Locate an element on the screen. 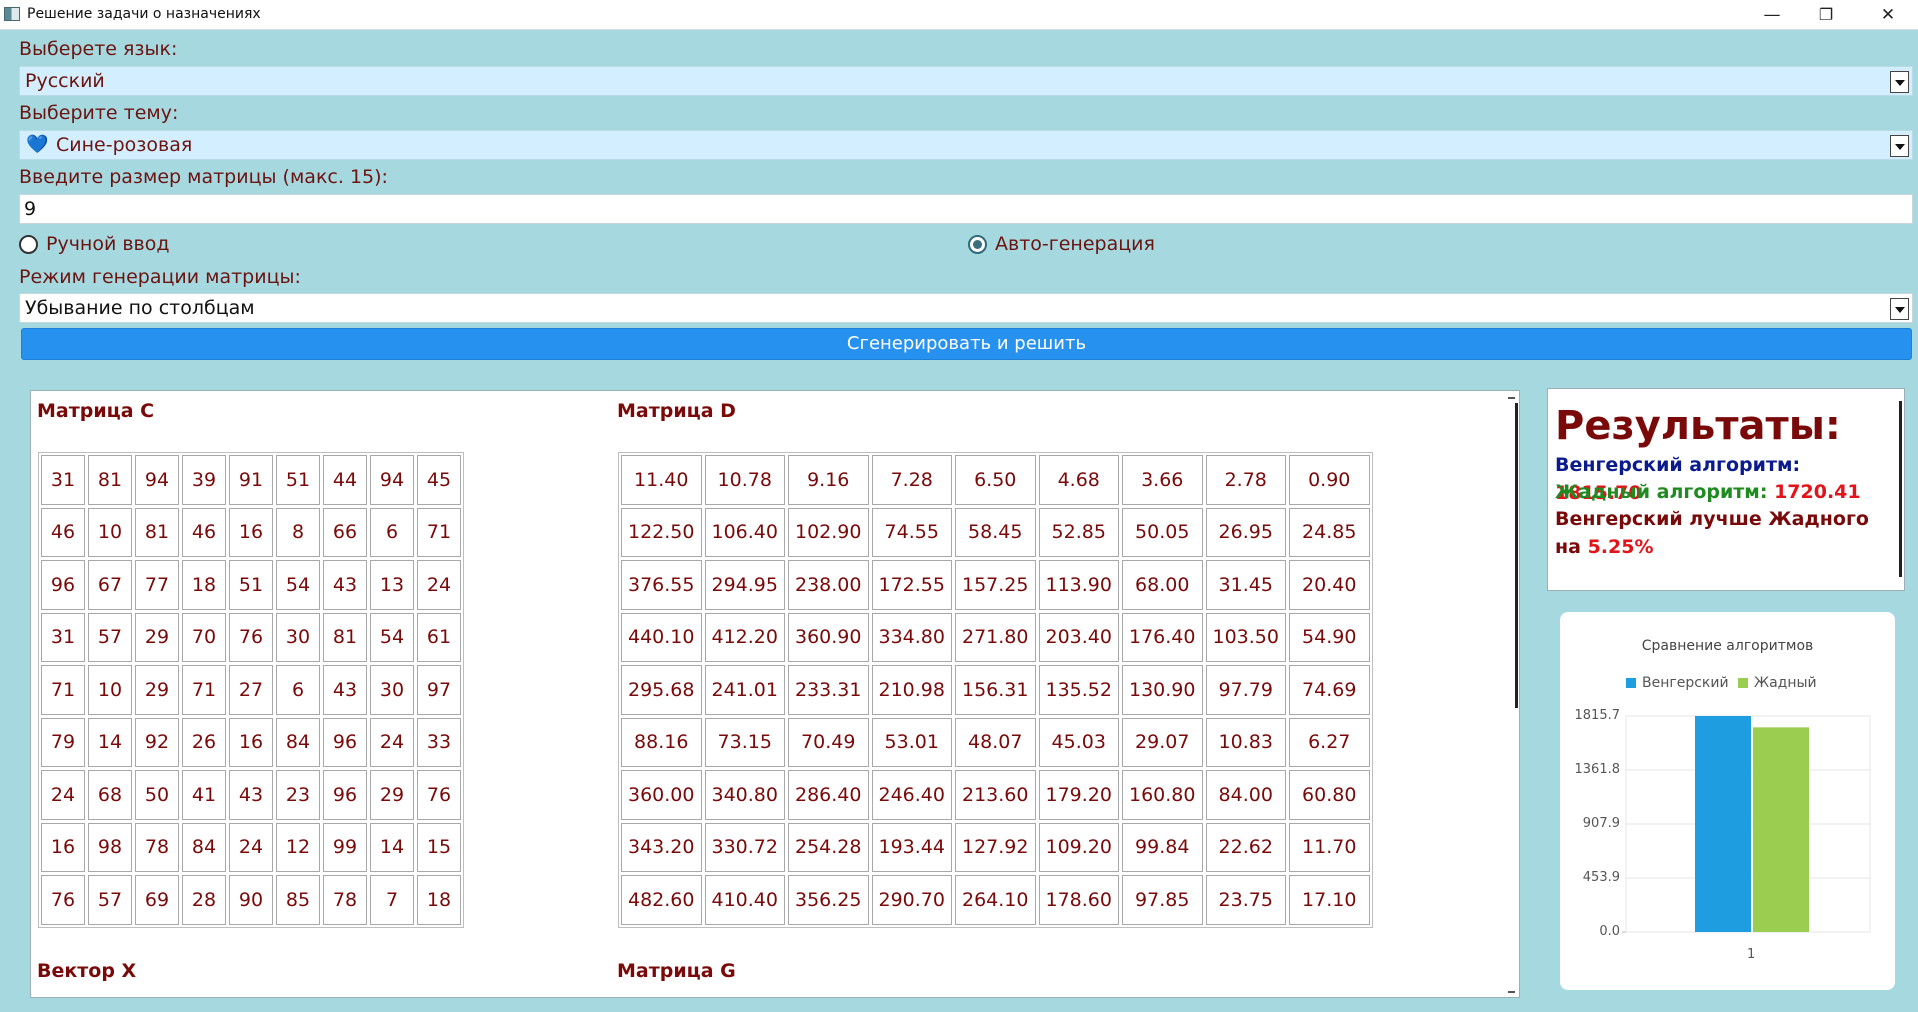 The image size is (1918, 1012). matrix-cell: 193.44 is located at coordinates (911, 847).